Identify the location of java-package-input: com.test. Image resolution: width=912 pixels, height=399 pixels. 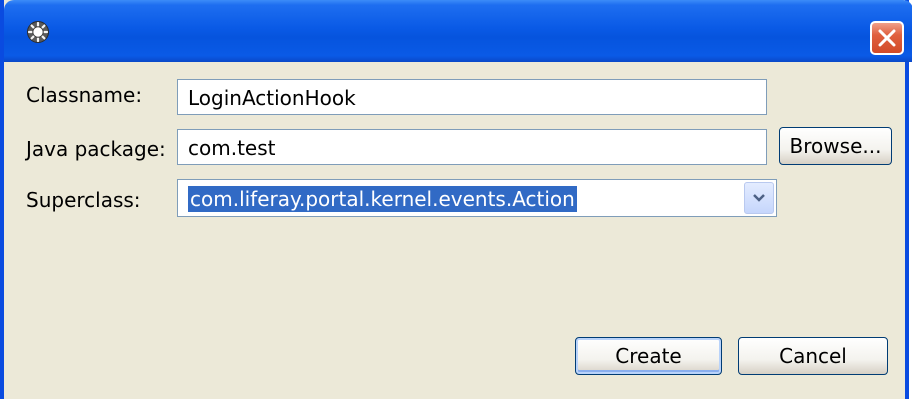
(472, 147).